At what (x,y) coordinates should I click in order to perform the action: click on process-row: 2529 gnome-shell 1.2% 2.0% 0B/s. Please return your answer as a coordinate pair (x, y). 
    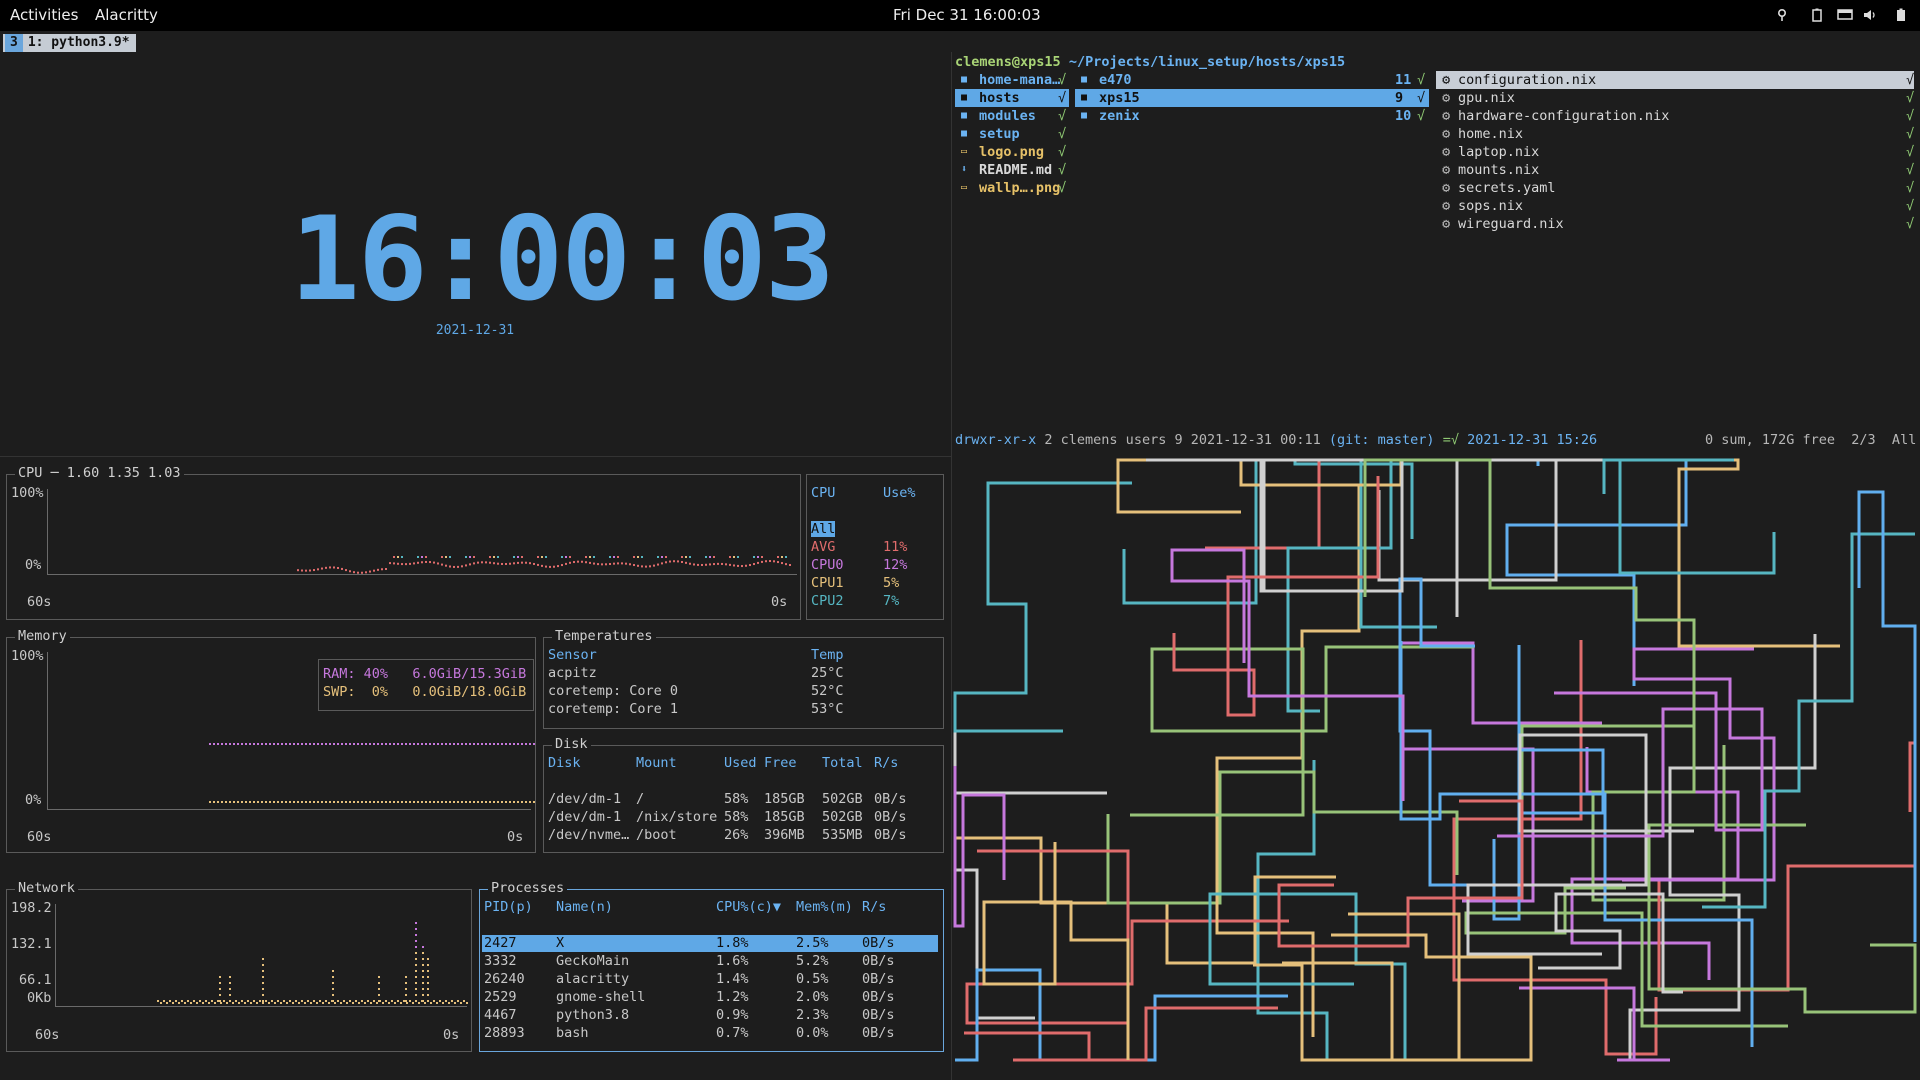
    Looking at the image, I should click on (710, 997).